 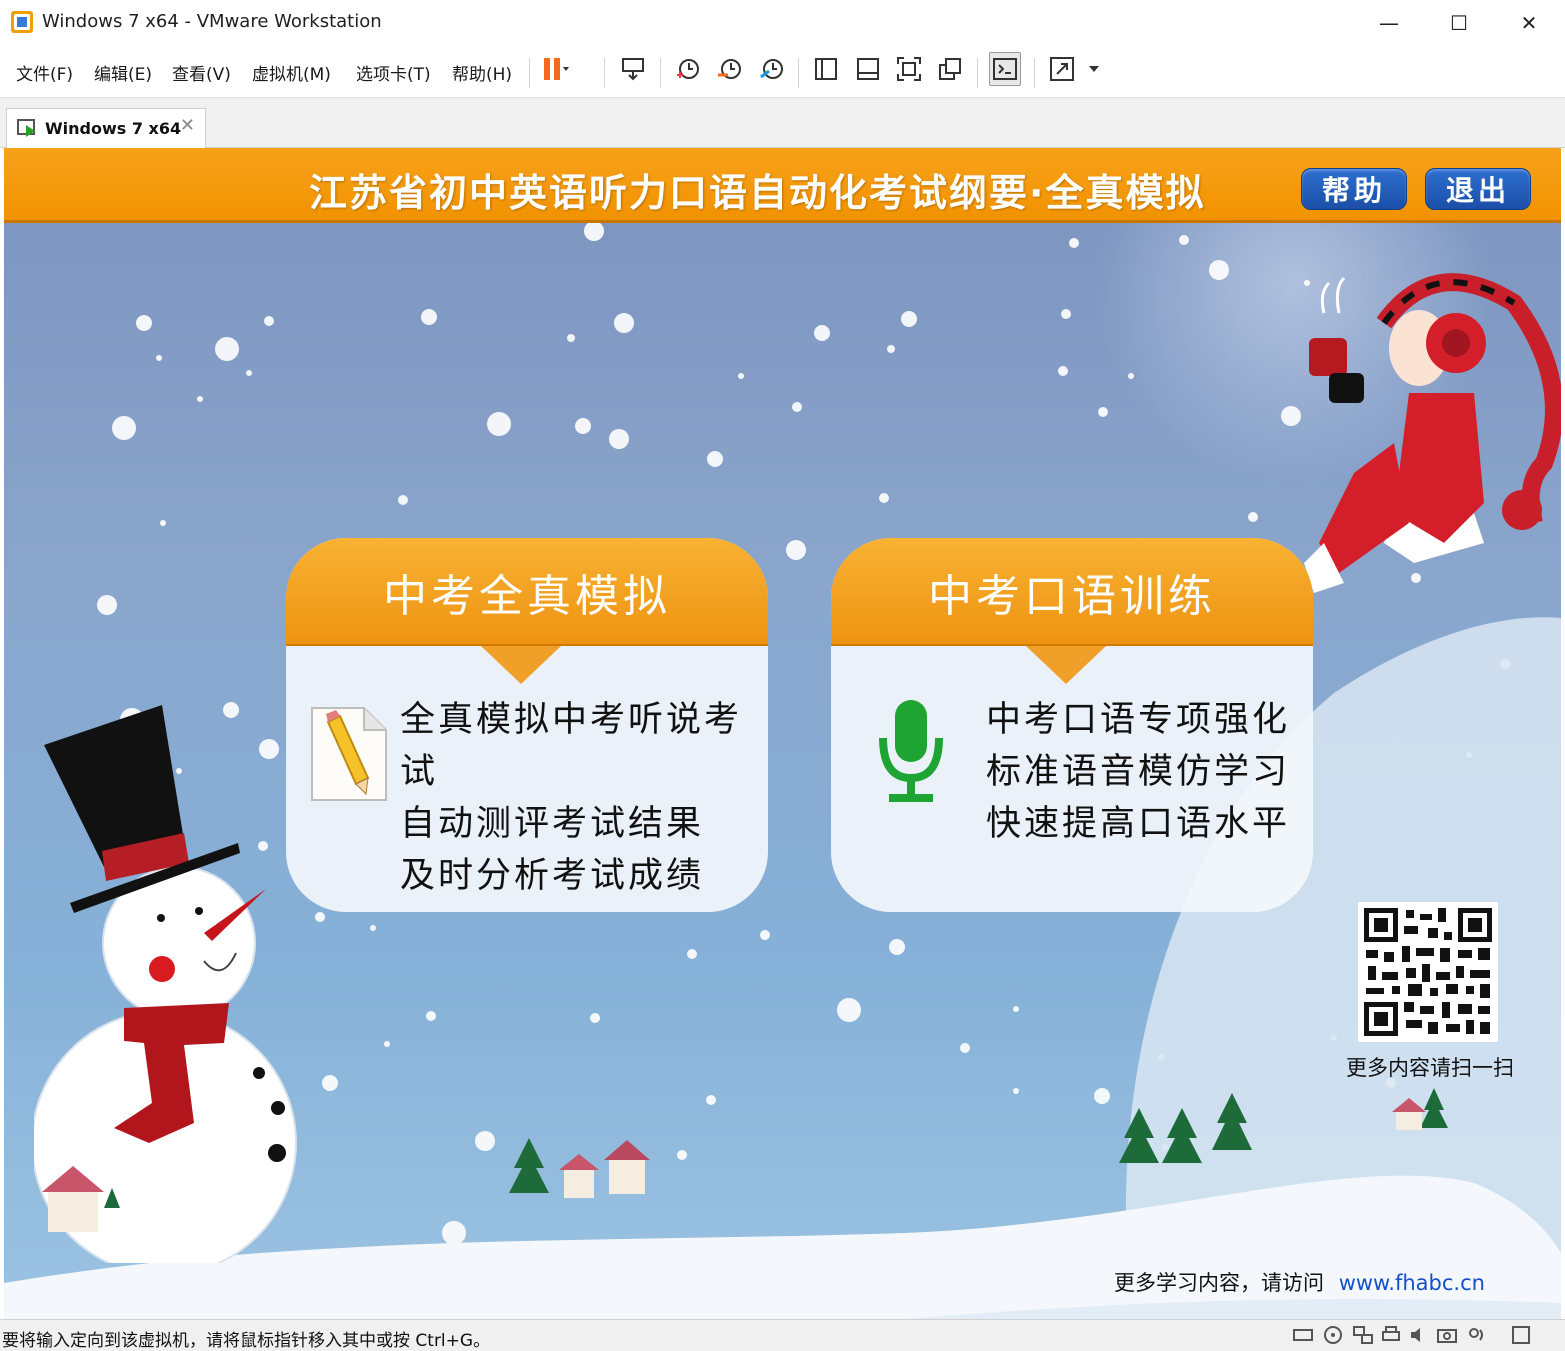 What do you see at coordinates (1094, 69) in the screenshot?
I see `chevron-down-icon` at bounding box center [1094, 69].